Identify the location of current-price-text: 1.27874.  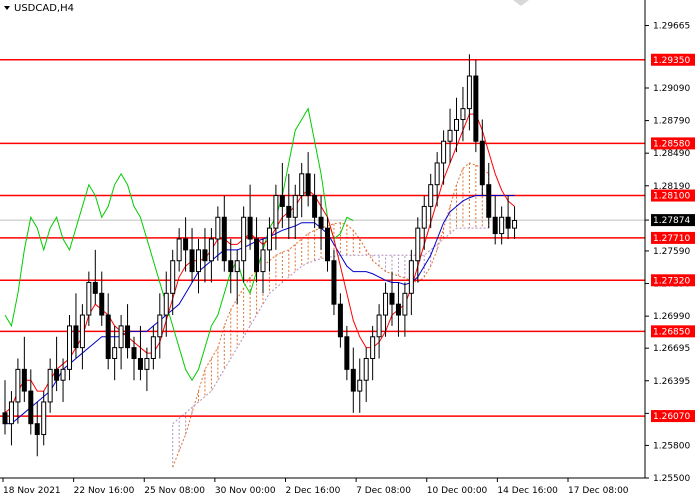
(671, 221).